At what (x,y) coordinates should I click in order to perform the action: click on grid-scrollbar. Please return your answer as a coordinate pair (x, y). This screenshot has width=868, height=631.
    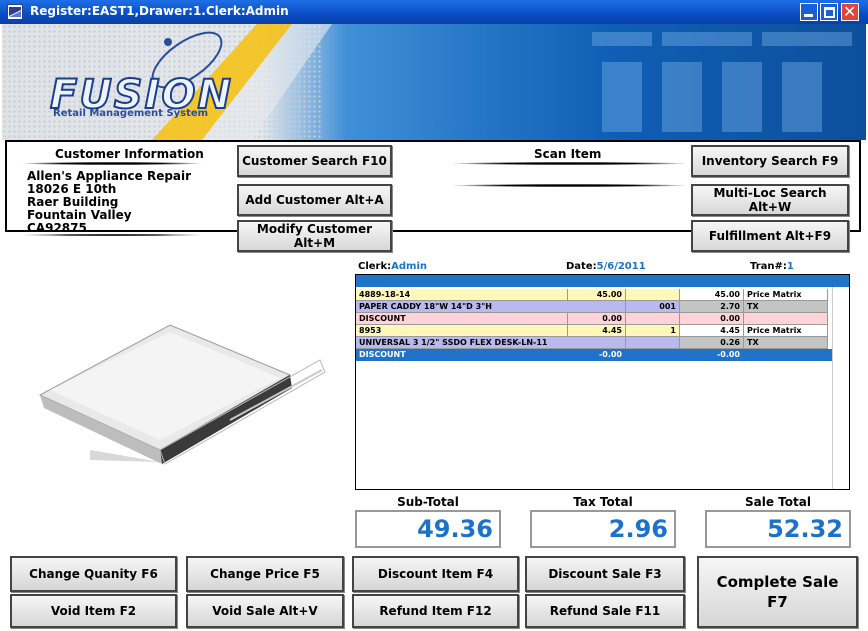
    Looking at the image, I should click on (840, 388).